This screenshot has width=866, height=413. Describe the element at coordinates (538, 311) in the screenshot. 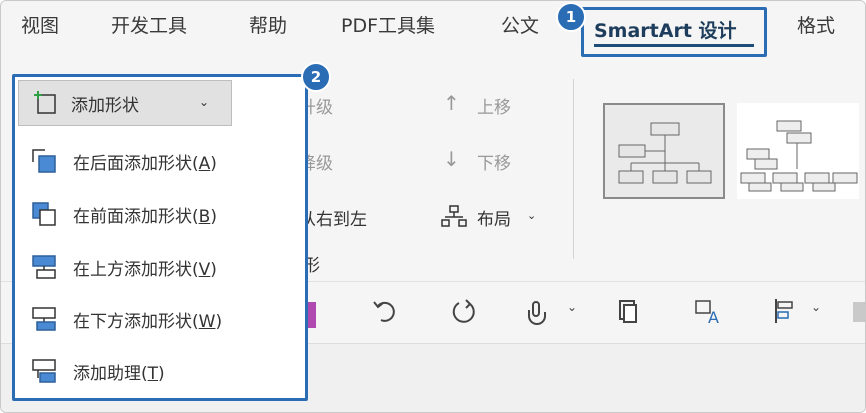

I see `touch-mode-icon` at that location.